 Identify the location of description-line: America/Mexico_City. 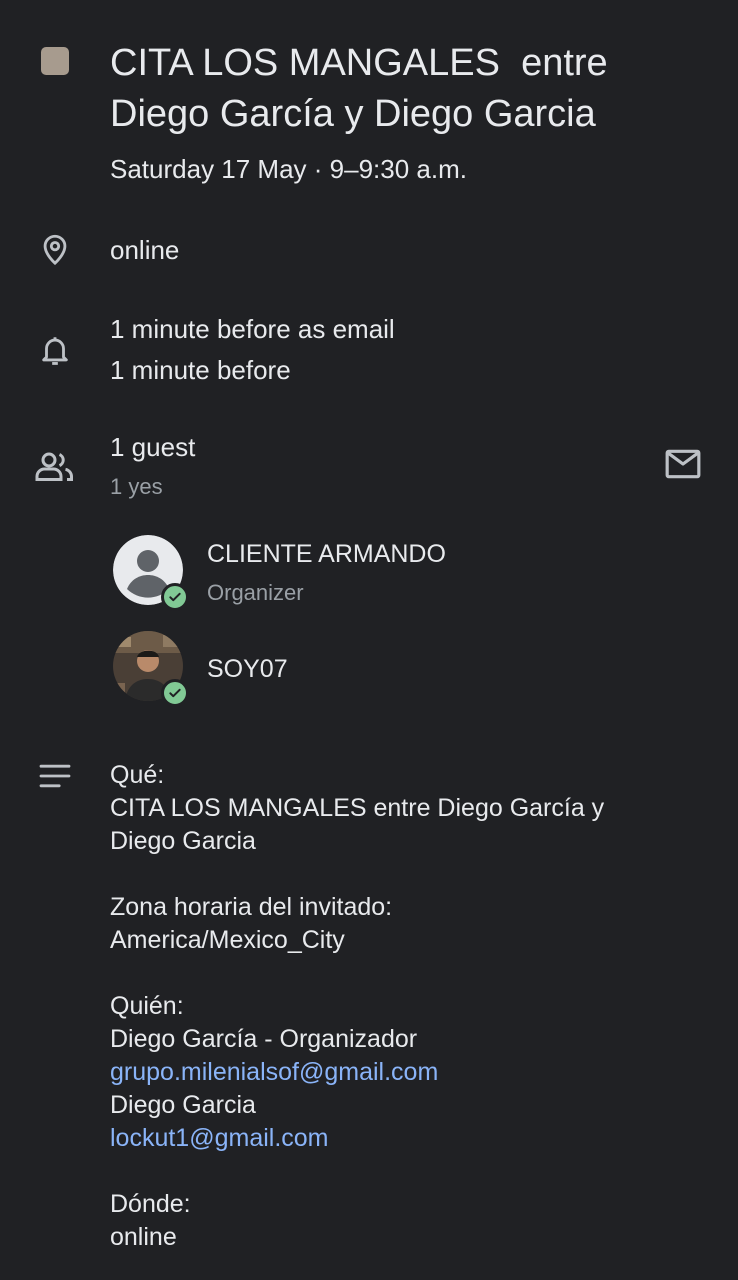
(227, 940).